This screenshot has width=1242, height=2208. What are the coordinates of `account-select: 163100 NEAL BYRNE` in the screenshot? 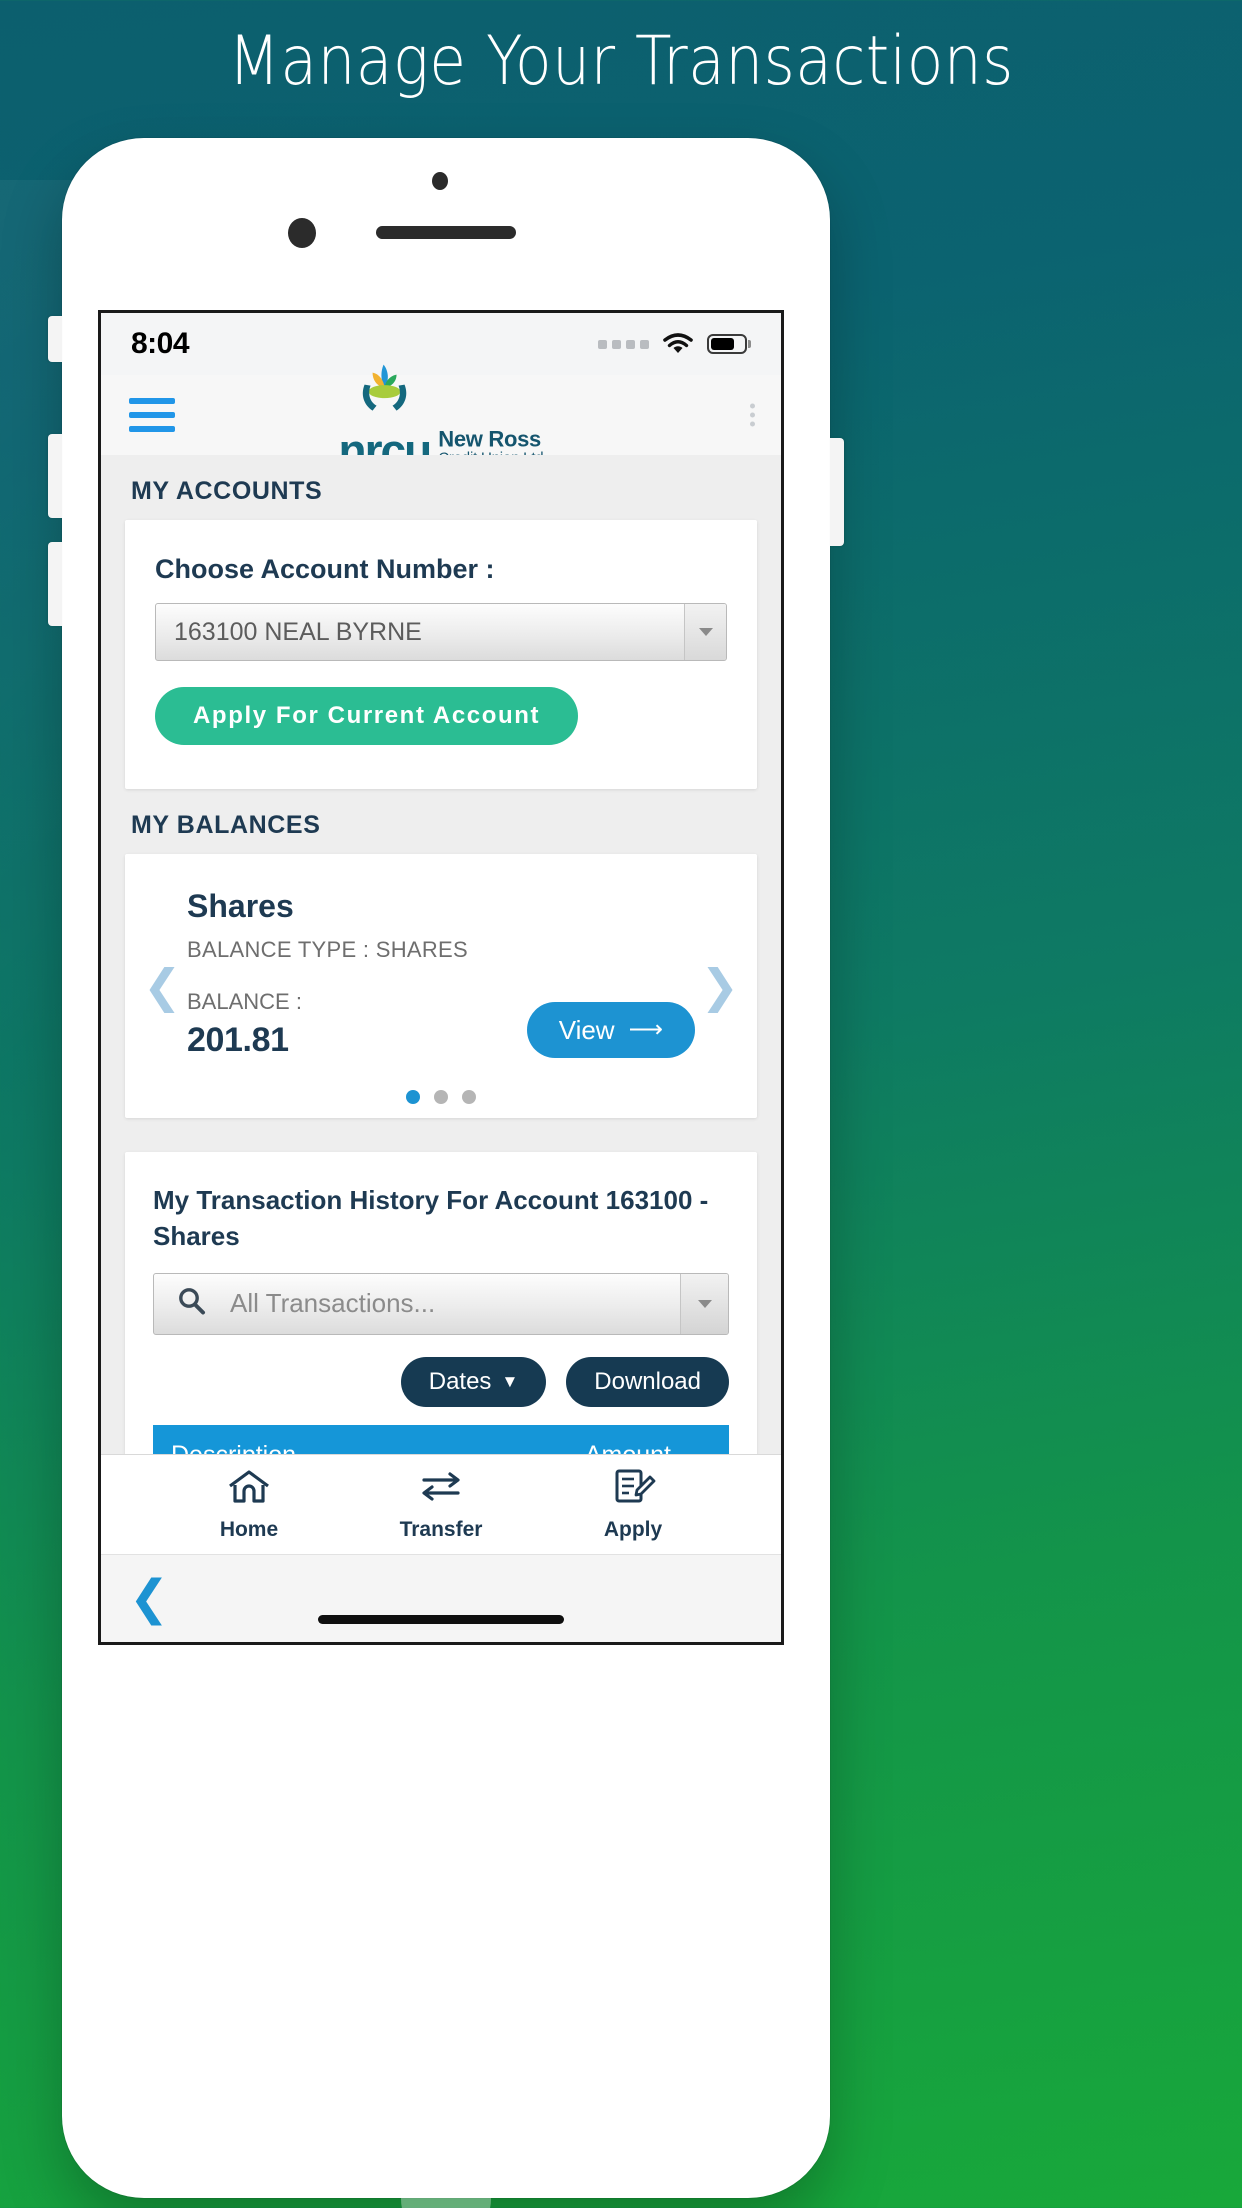 It's located at (441, 632).